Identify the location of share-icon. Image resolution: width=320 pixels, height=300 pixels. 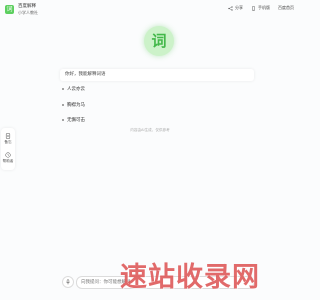
(230, 8).